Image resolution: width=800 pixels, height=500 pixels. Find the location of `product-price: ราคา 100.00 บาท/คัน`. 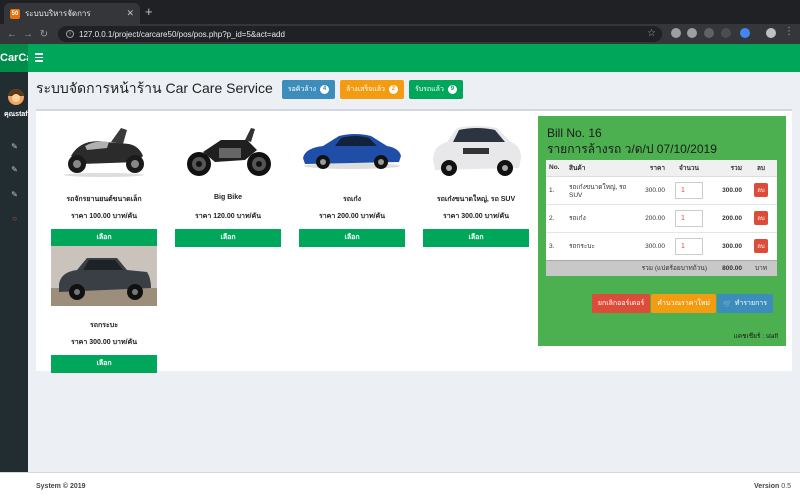

product-price: ราคา 100.00 บาท/คัน is located at coordinates (103, 216).